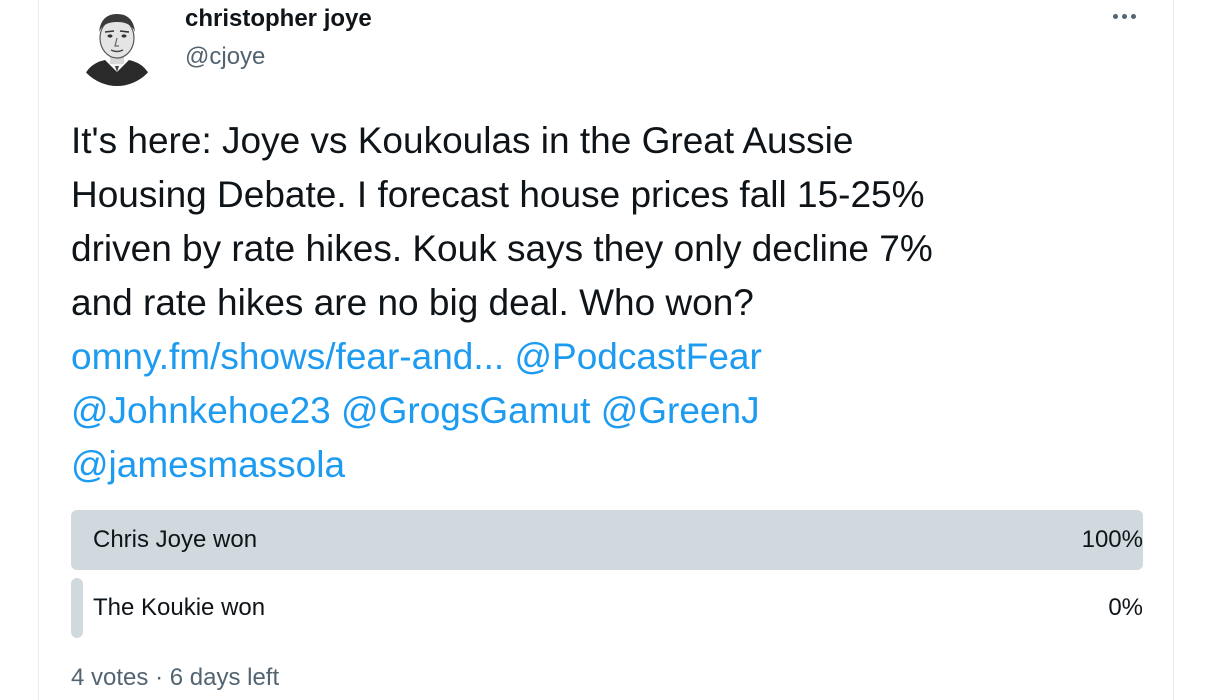  I want to click on poll-result-bar, so click(77, 608).